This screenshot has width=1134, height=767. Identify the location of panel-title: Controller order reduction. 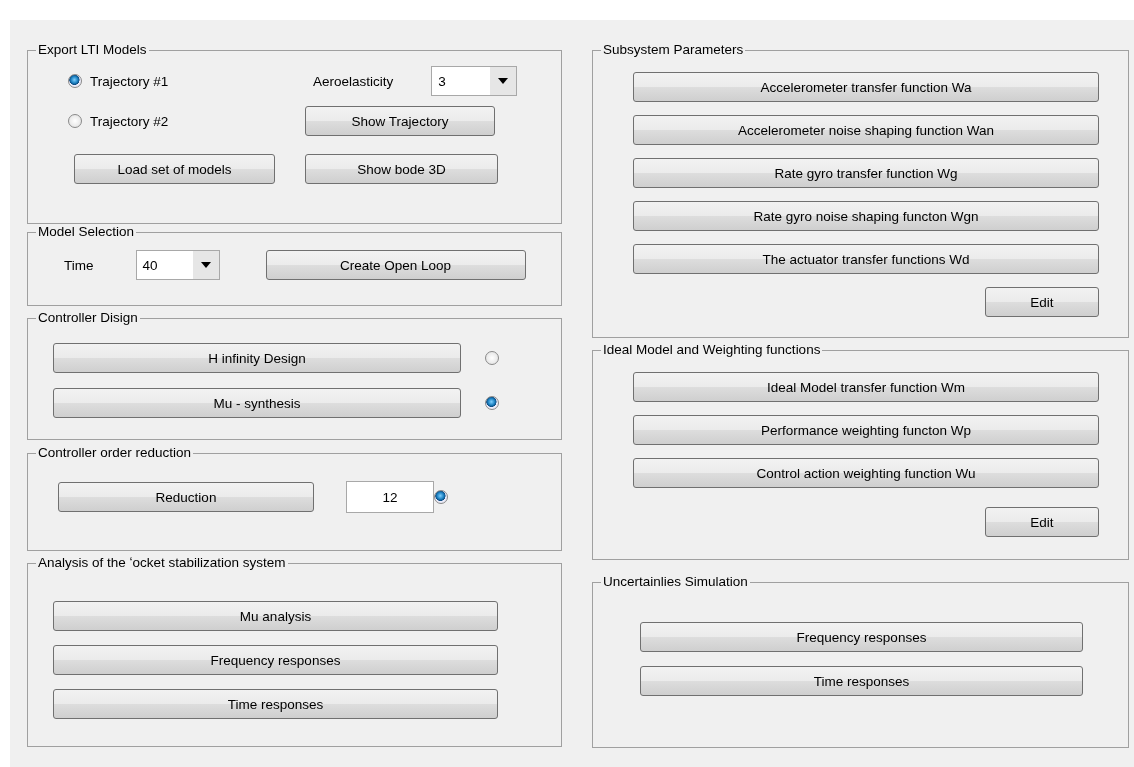
(115, 453).